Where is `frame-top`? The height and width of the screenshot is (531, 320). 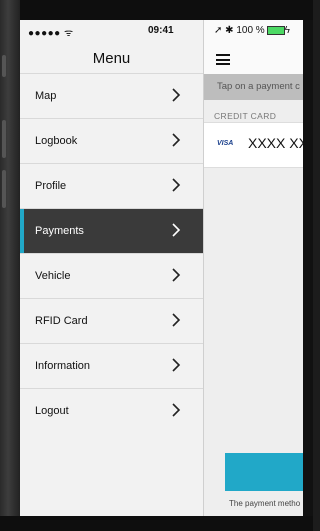
frame-top is located at coordinates (156, 10).